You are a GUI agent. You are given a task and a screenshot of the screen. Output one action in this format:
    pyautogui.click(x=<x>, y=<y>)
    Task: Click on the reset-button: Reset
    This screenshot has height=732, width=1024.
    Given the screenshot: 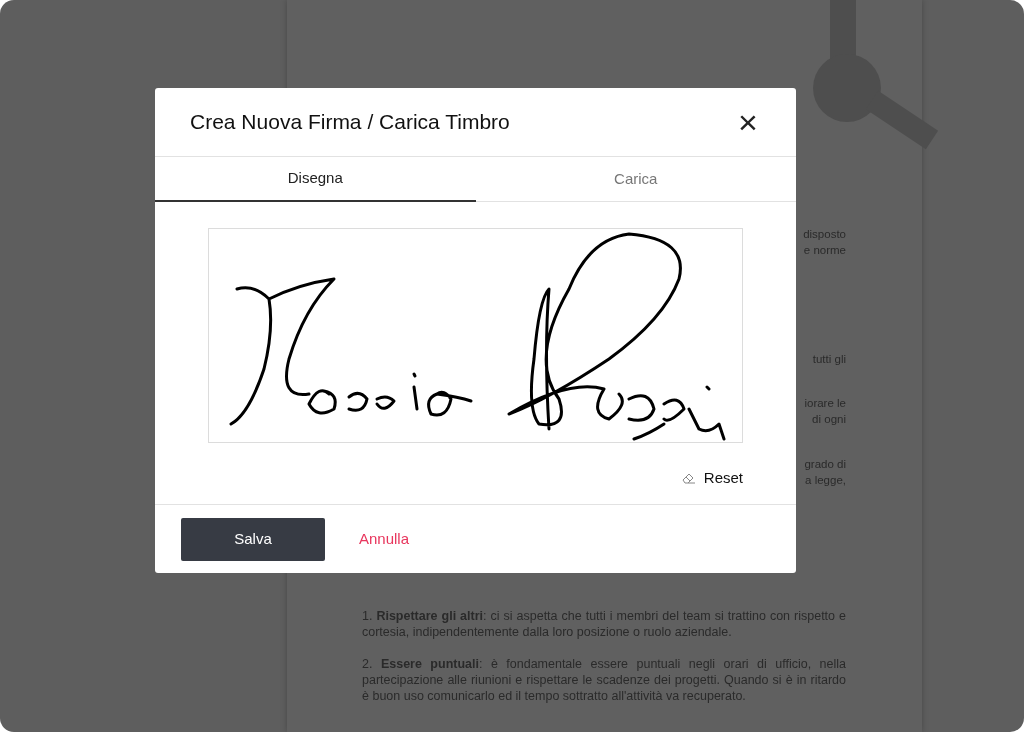 What is the action you would take?
    pyautogui.click(x=712, y=478)
    